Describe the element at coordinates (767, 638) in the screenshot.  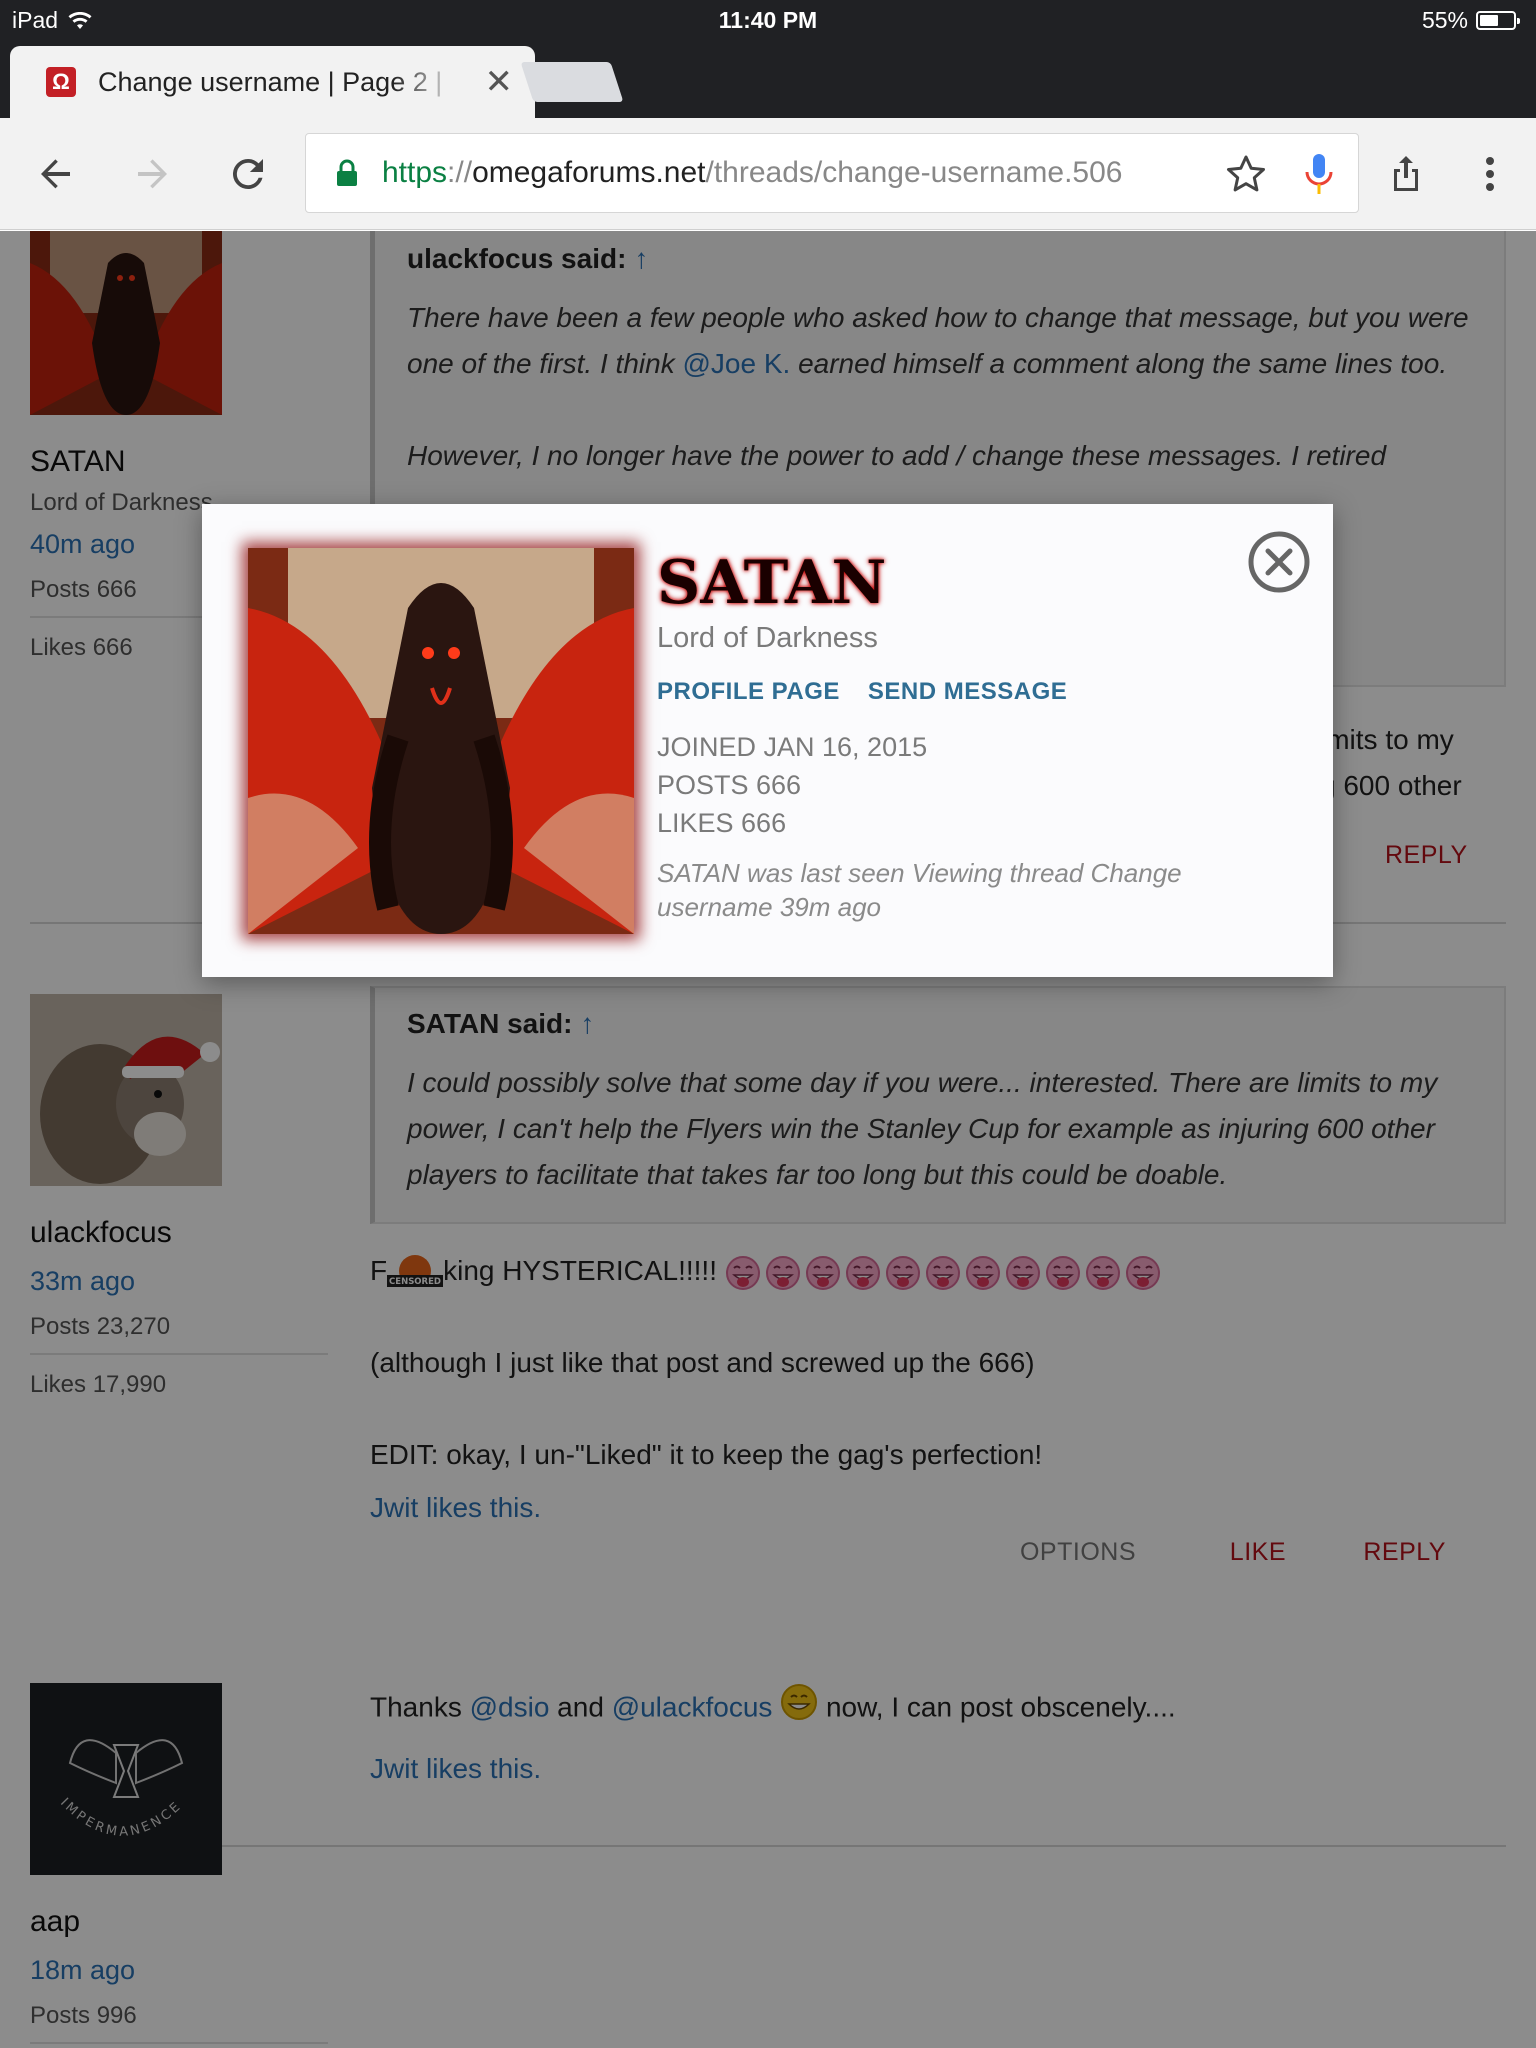
I see `member-title: Lord of Darkness` at that location.